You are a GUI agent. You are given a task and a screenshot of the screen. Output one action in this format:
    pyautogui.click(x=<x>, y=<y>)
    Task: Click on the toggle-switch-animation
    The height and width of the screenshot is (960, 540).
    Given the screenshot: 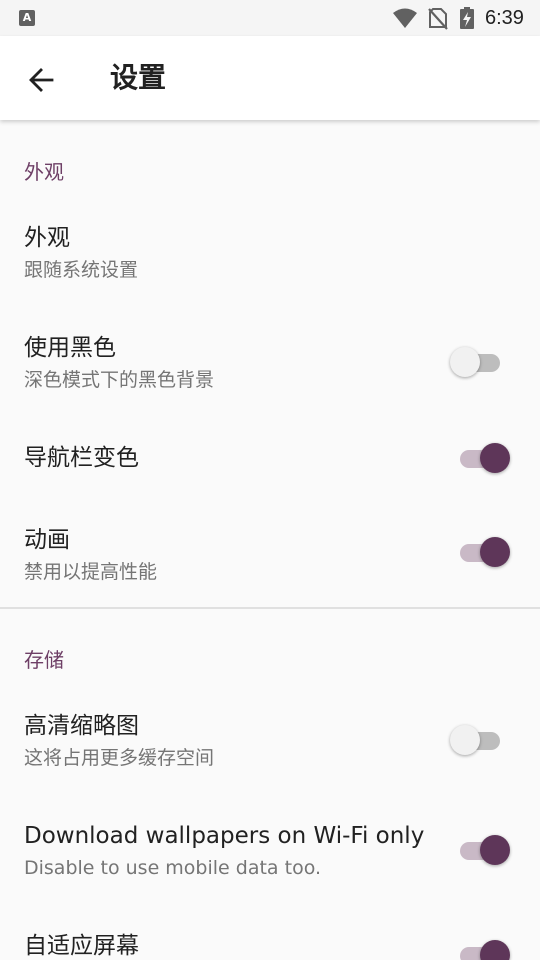 What is the action you would take?
    pyautogui.click(x=486, y=552)
    